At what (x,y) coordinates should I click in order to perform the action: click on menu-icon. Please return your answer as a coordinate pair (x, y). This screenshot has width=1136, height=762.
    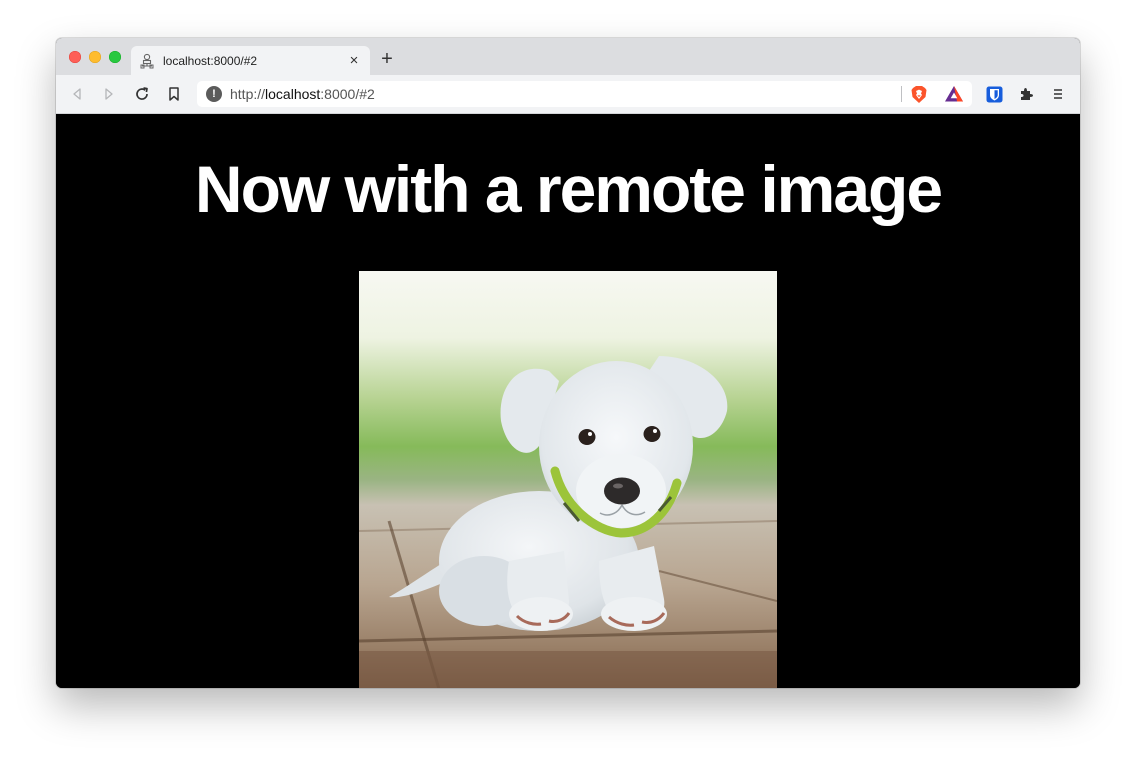
    Looking at the image, I should click on (1058, 94).